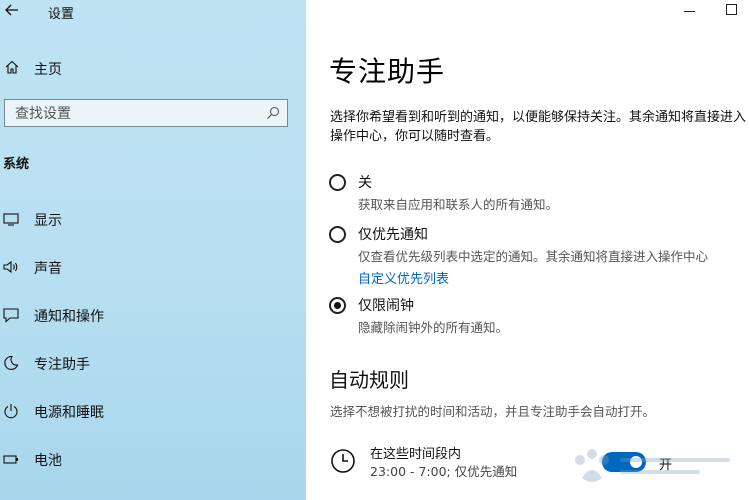 The width and height of the screenshot is (750, 500). I want to click on sidebar-item-power-sleep: 电源和睡眠, so click(153, 411).